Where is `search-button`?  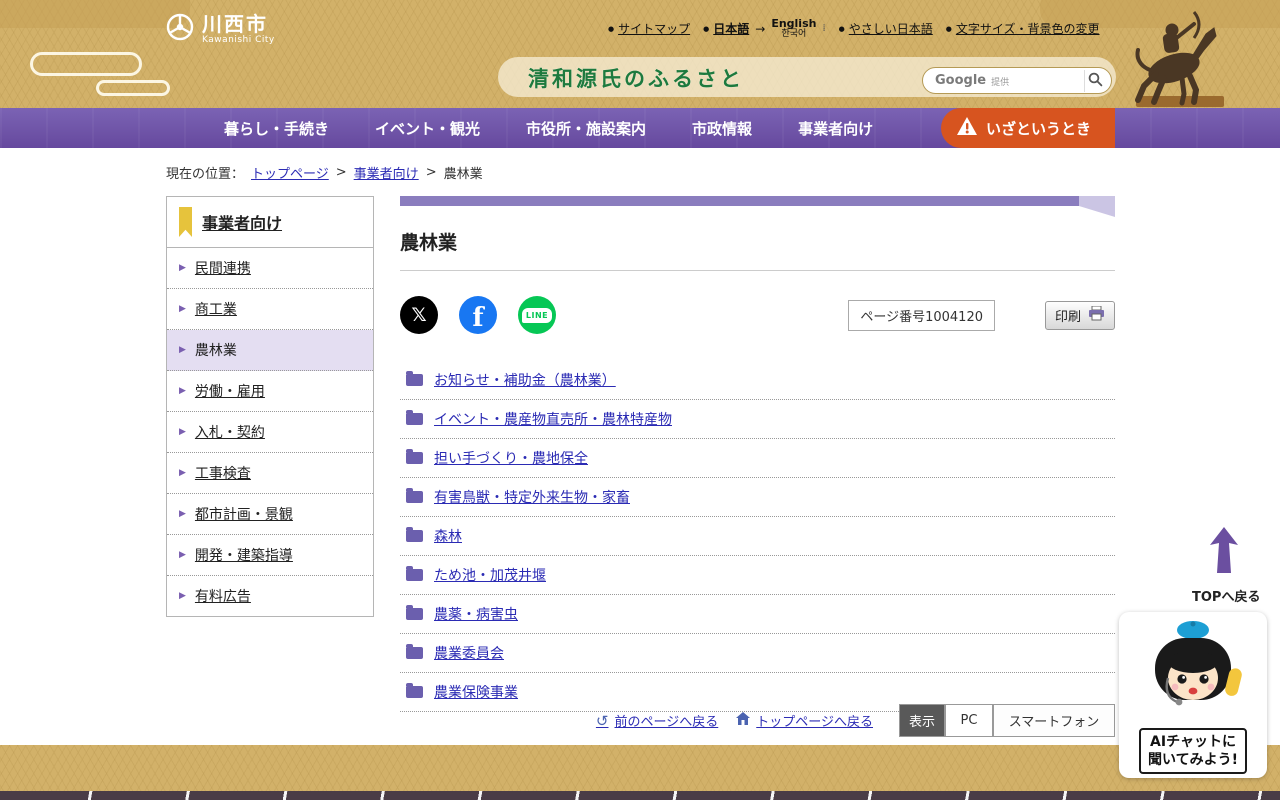 search-button is located at coordinates (1095, 80).